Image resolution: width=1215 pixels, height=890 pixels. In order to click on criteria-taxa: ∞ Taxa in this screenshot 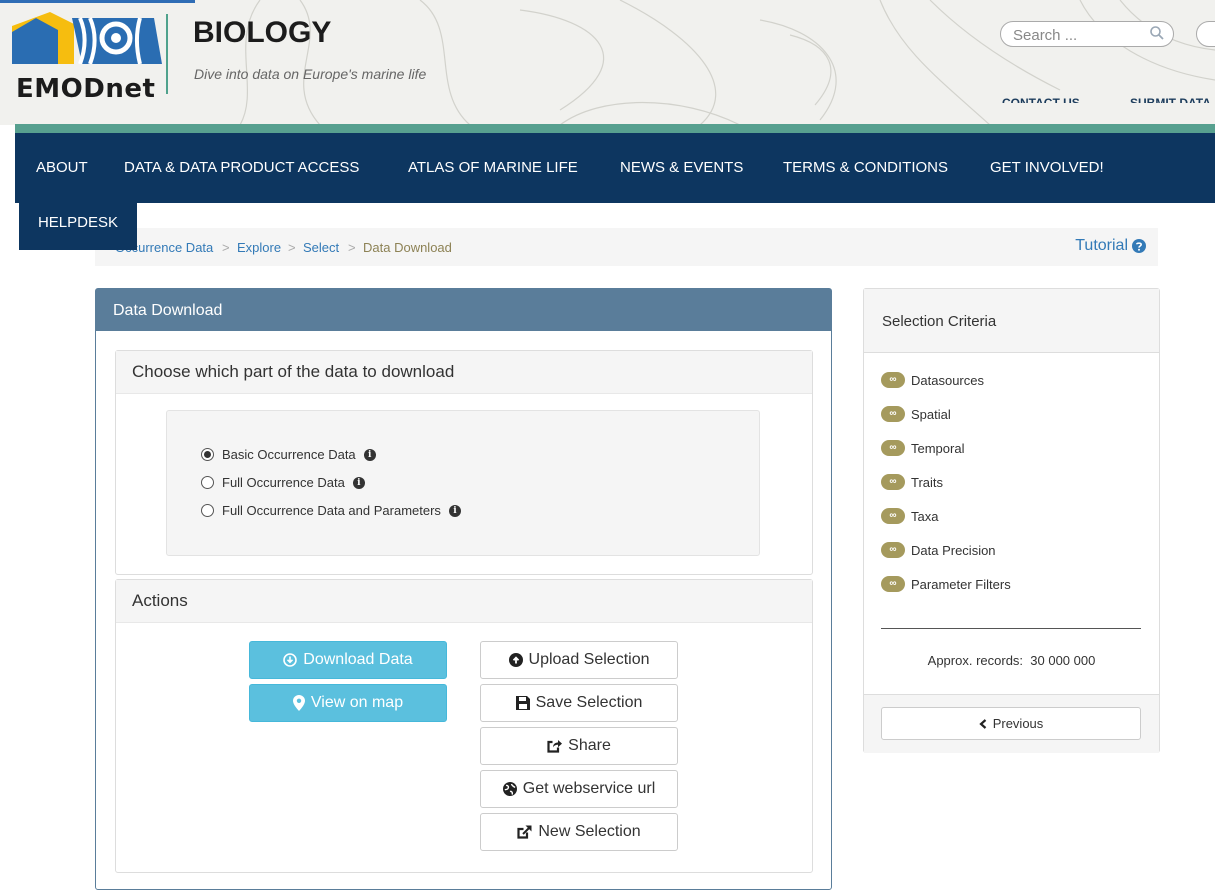, I will do `click(909, 516)`.